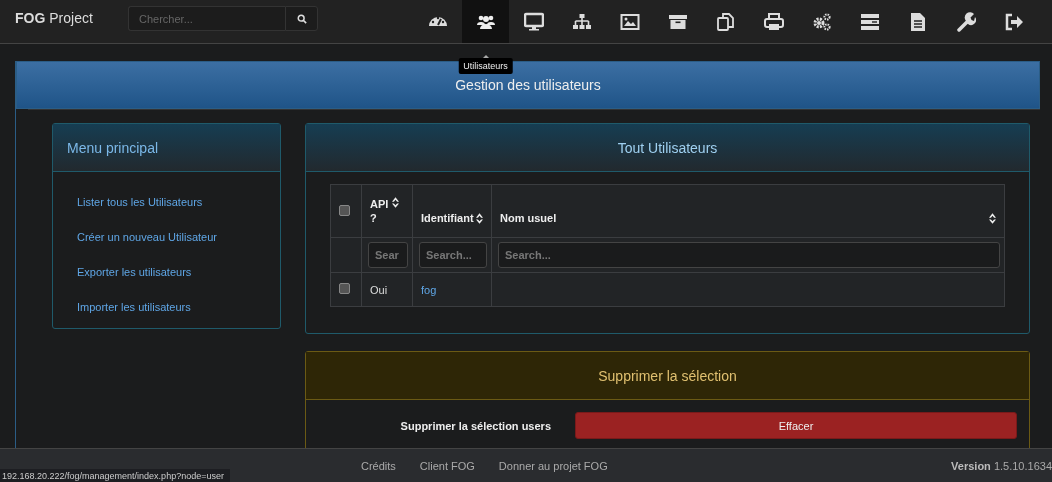 This screenshot has height=482, width=1052. I want to click on panel-header: Supprimer la sélection, so click(667, 376).